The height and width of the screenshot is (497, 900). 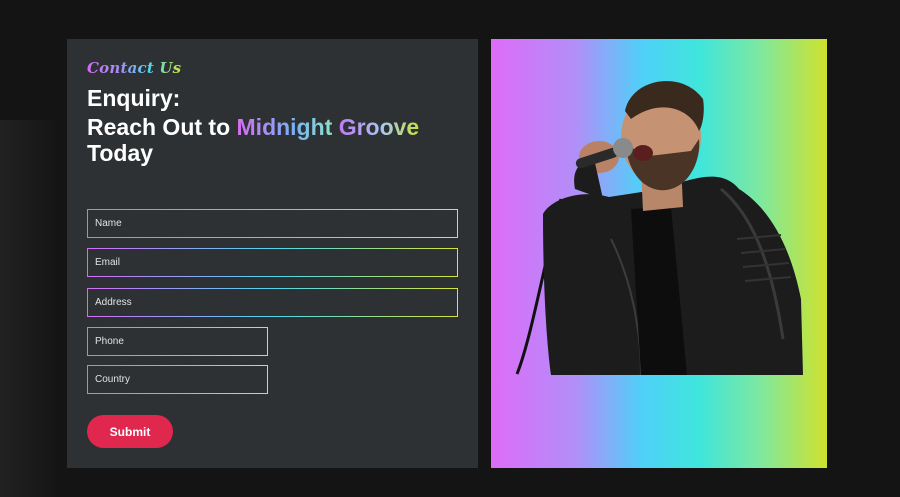 What do you see at coordinates (284, 127) in the screenshot?
I see `brand-word-midnight: Midnight` at bounding box center [284, 127].